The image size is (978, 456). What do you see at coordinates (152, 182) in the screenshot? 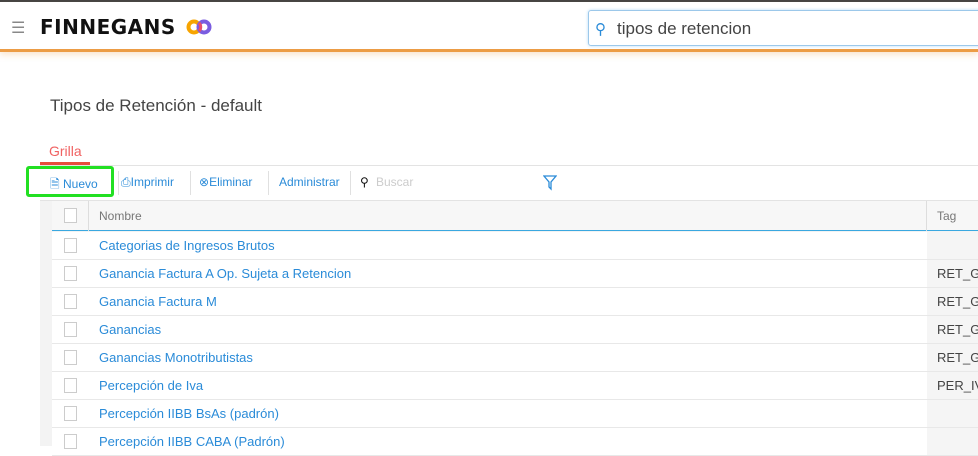
I see `print-label: Imprimir` at bounding box center [152, 182].